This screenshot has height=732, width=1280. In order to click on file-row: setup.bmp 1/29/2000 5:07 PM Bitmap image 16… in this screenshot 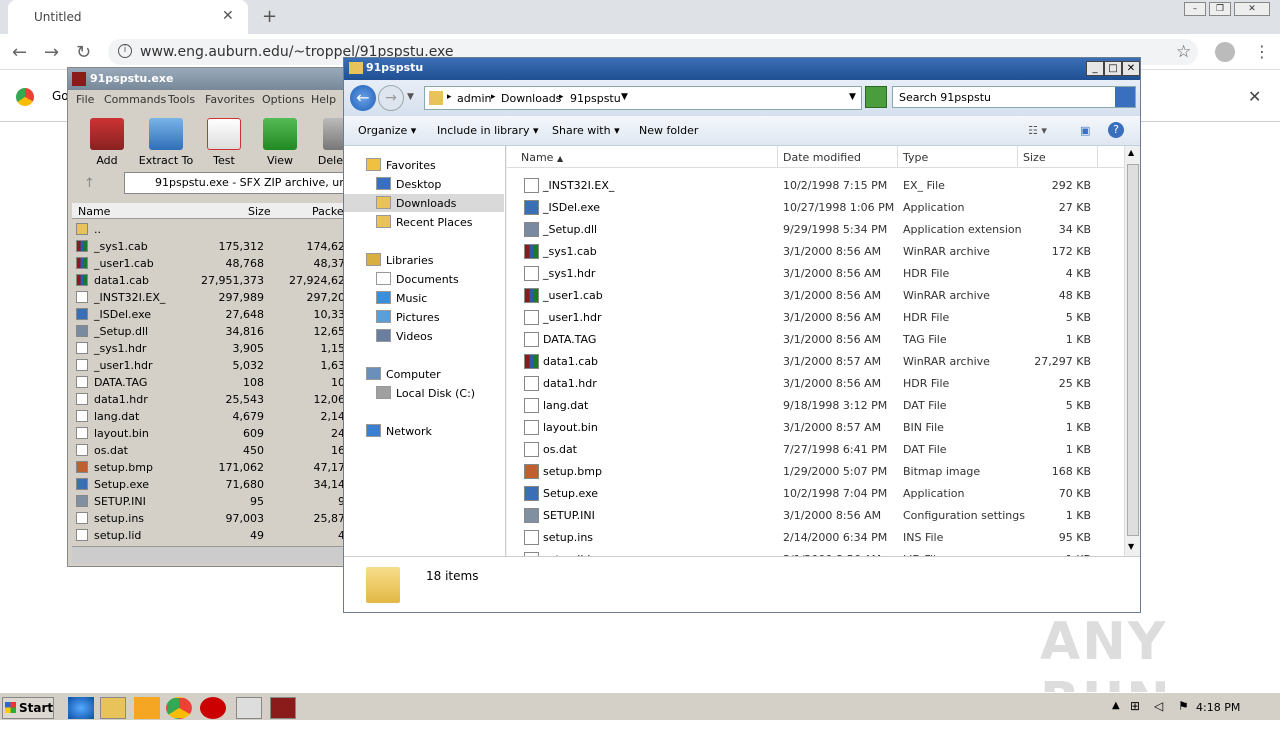, I will do `click(815, 471)`.